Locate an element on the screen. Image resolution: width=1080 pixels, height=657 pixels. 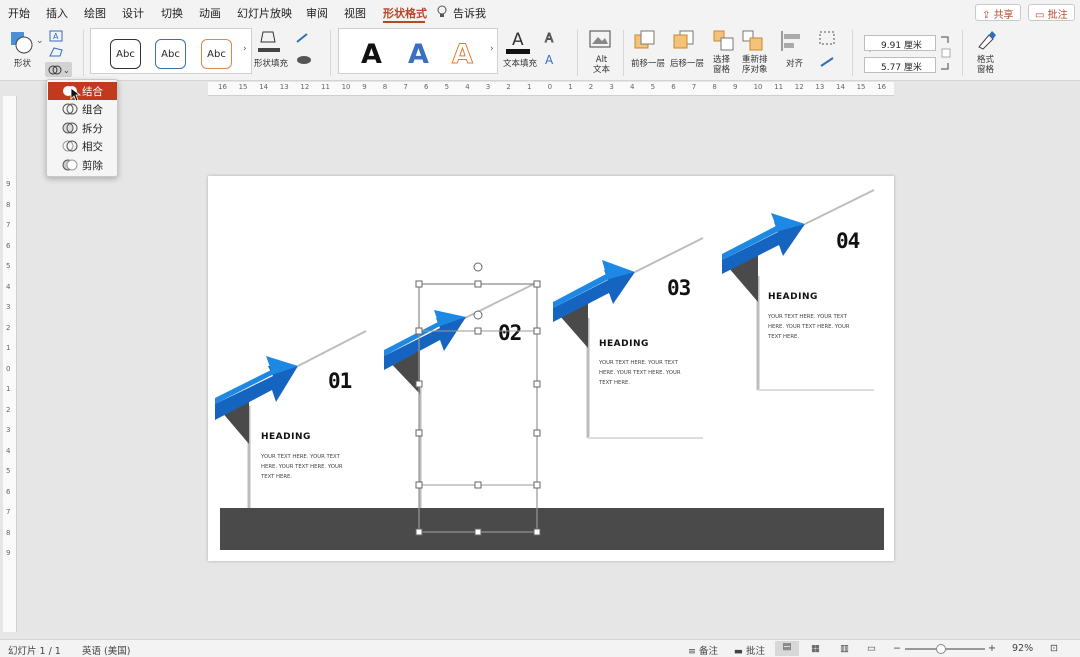
shape-height-value: 9.91 厘米 is located at coordinates (901, 46).